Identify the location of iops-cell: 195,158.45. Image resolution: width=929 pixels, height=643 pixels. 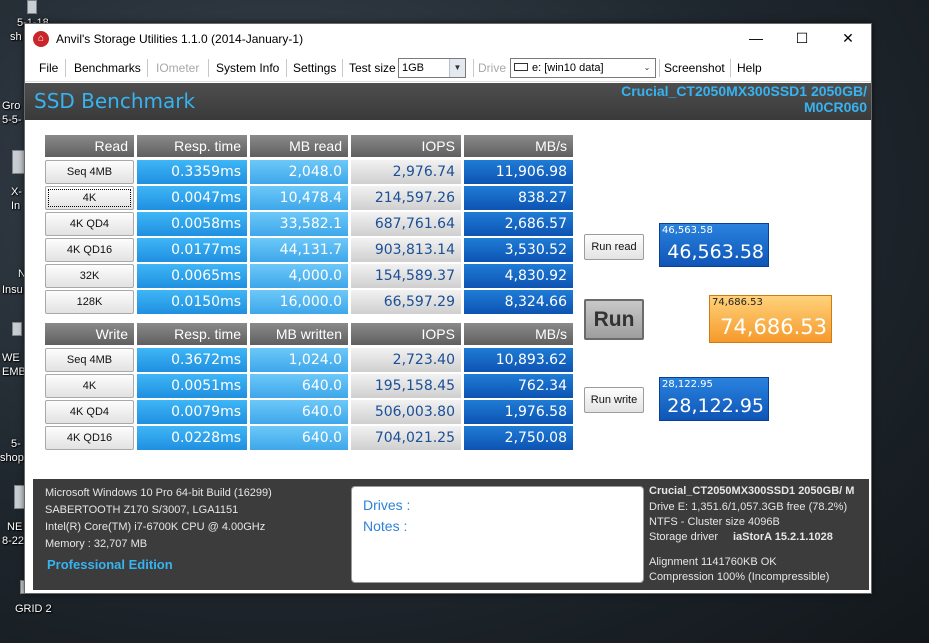
(406, 386).